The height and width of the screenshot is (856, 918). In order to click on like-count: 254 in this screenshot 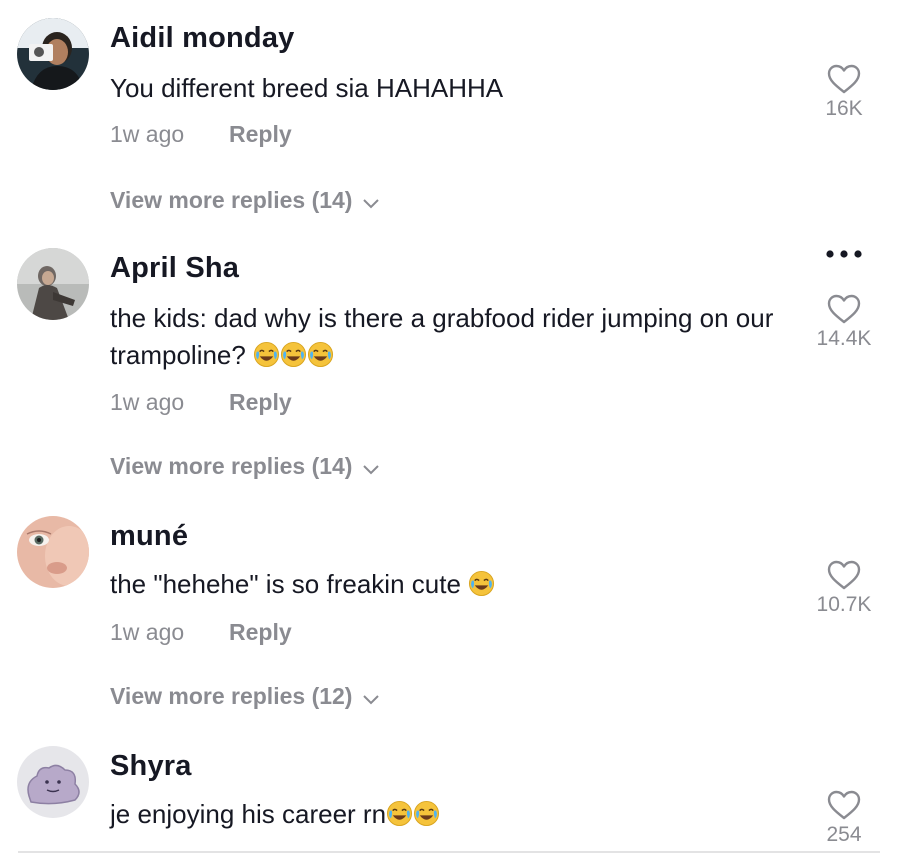, I will do `click(844, 834)`.